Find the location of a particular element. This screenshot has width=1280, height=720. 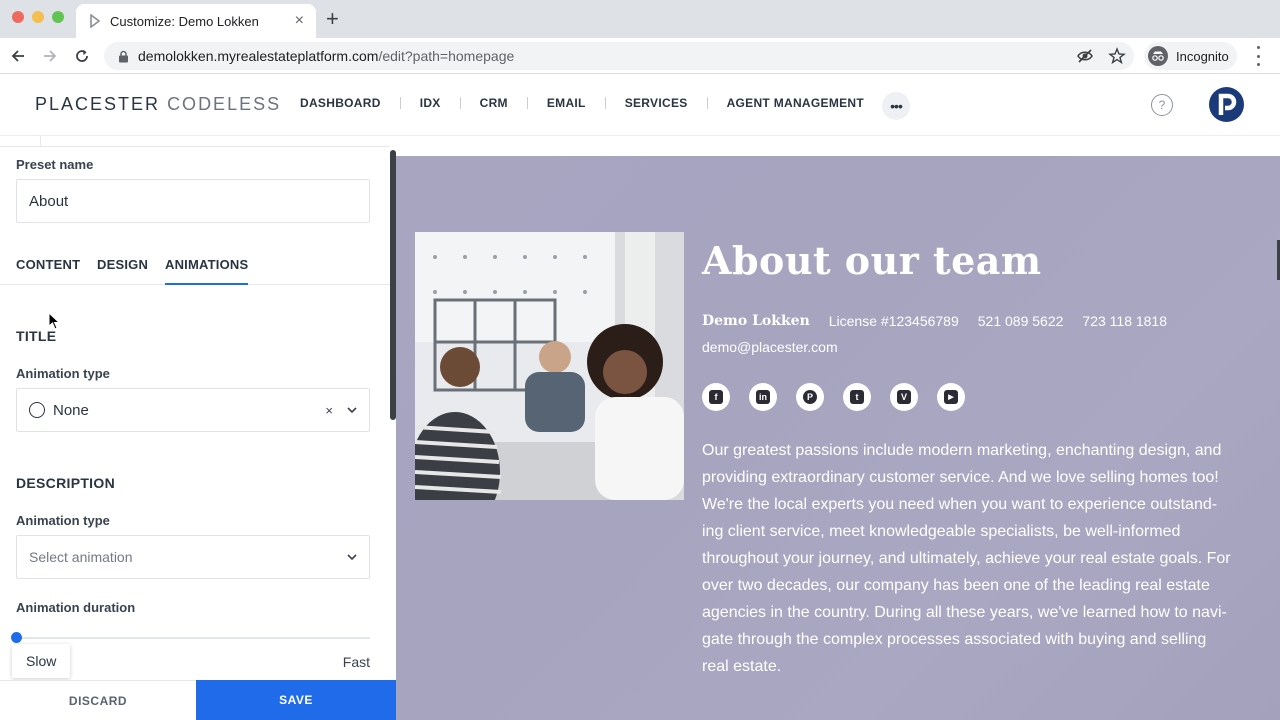

placester-logo: PLACESTER CODELESS is located at coordinates (158, 104).